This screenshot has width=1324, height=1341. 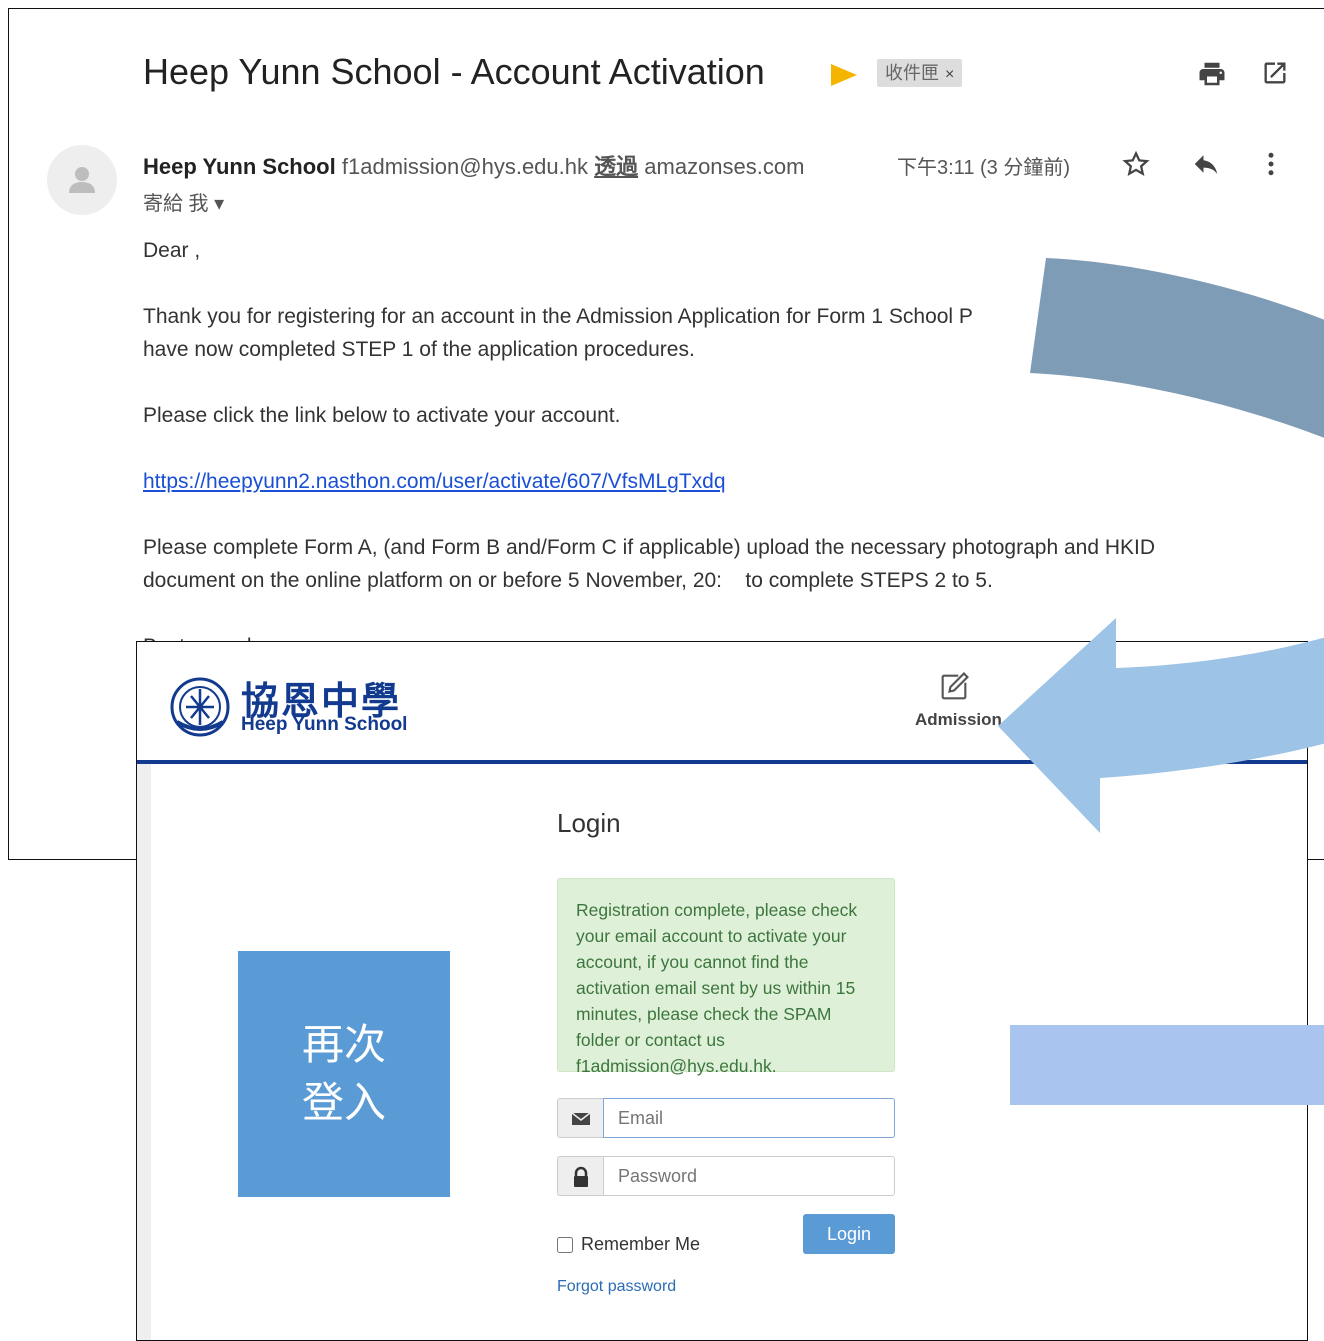 I want to click on curved-arrow-dark, so click(x=1177, y=348).